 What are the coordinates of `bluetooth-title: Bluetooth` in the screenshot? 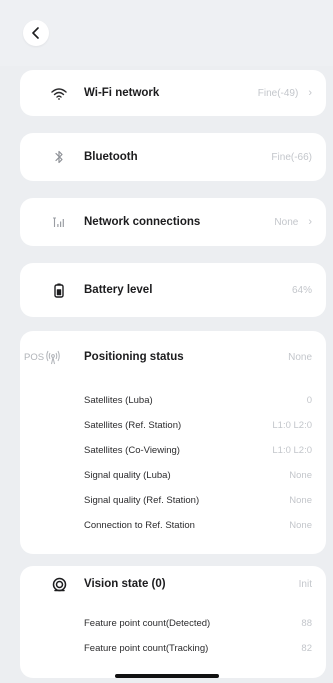 It's located at (111, 157).